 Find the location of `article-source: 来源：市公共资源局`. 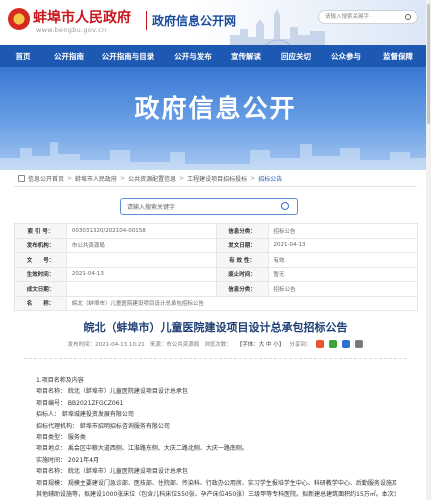

article-source: 来源：市公共资源局 is located at coordinates (174, 345).